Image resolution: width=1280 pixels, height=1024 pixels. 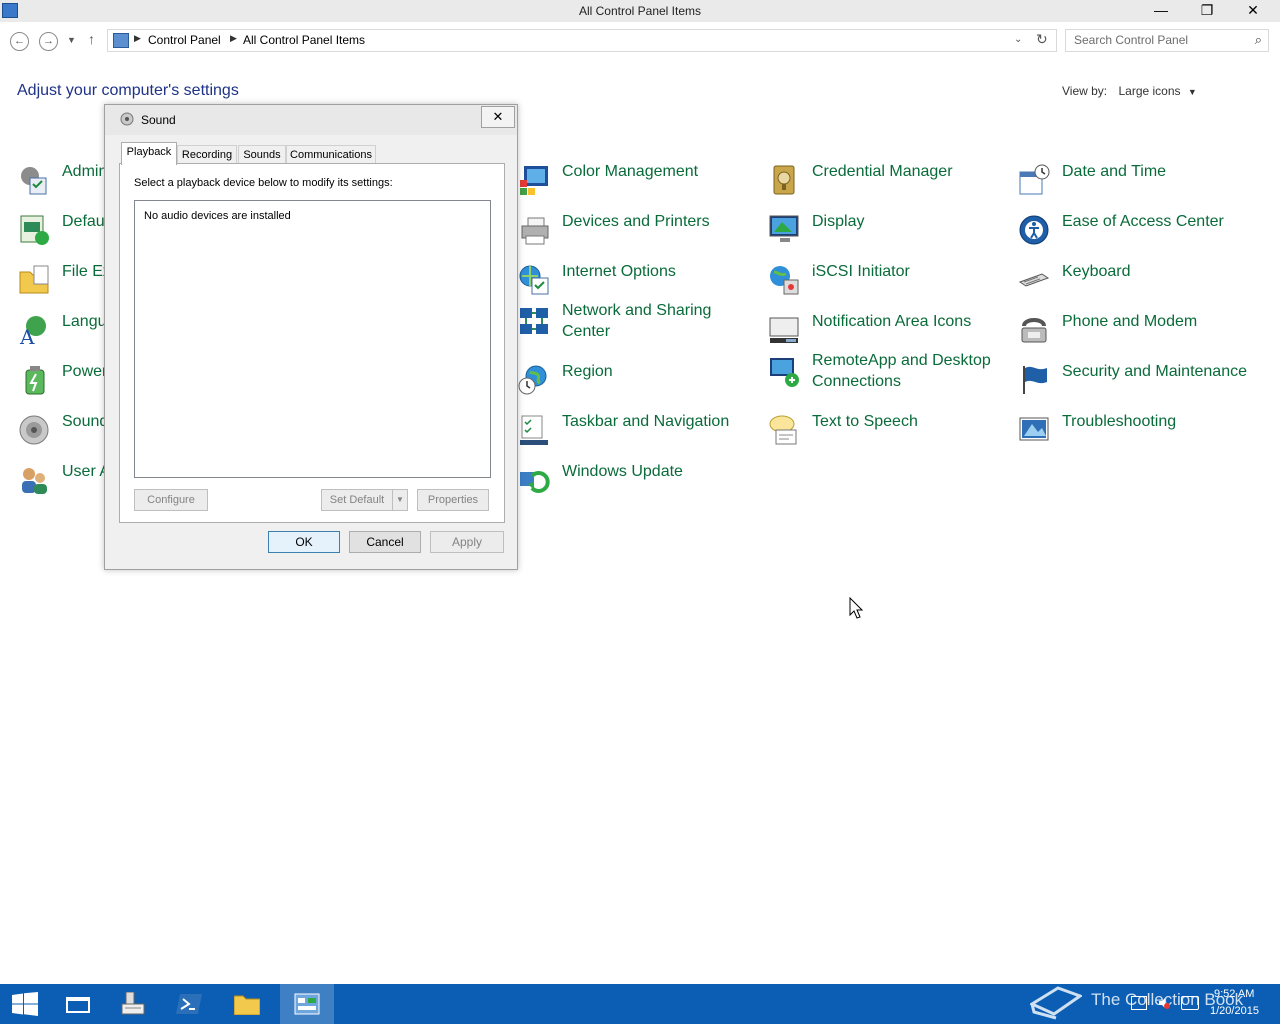 What do you see at coordinates (304, 542) in the screenshot?
I see `ok-button: OK` at bounding box center [304, 542].